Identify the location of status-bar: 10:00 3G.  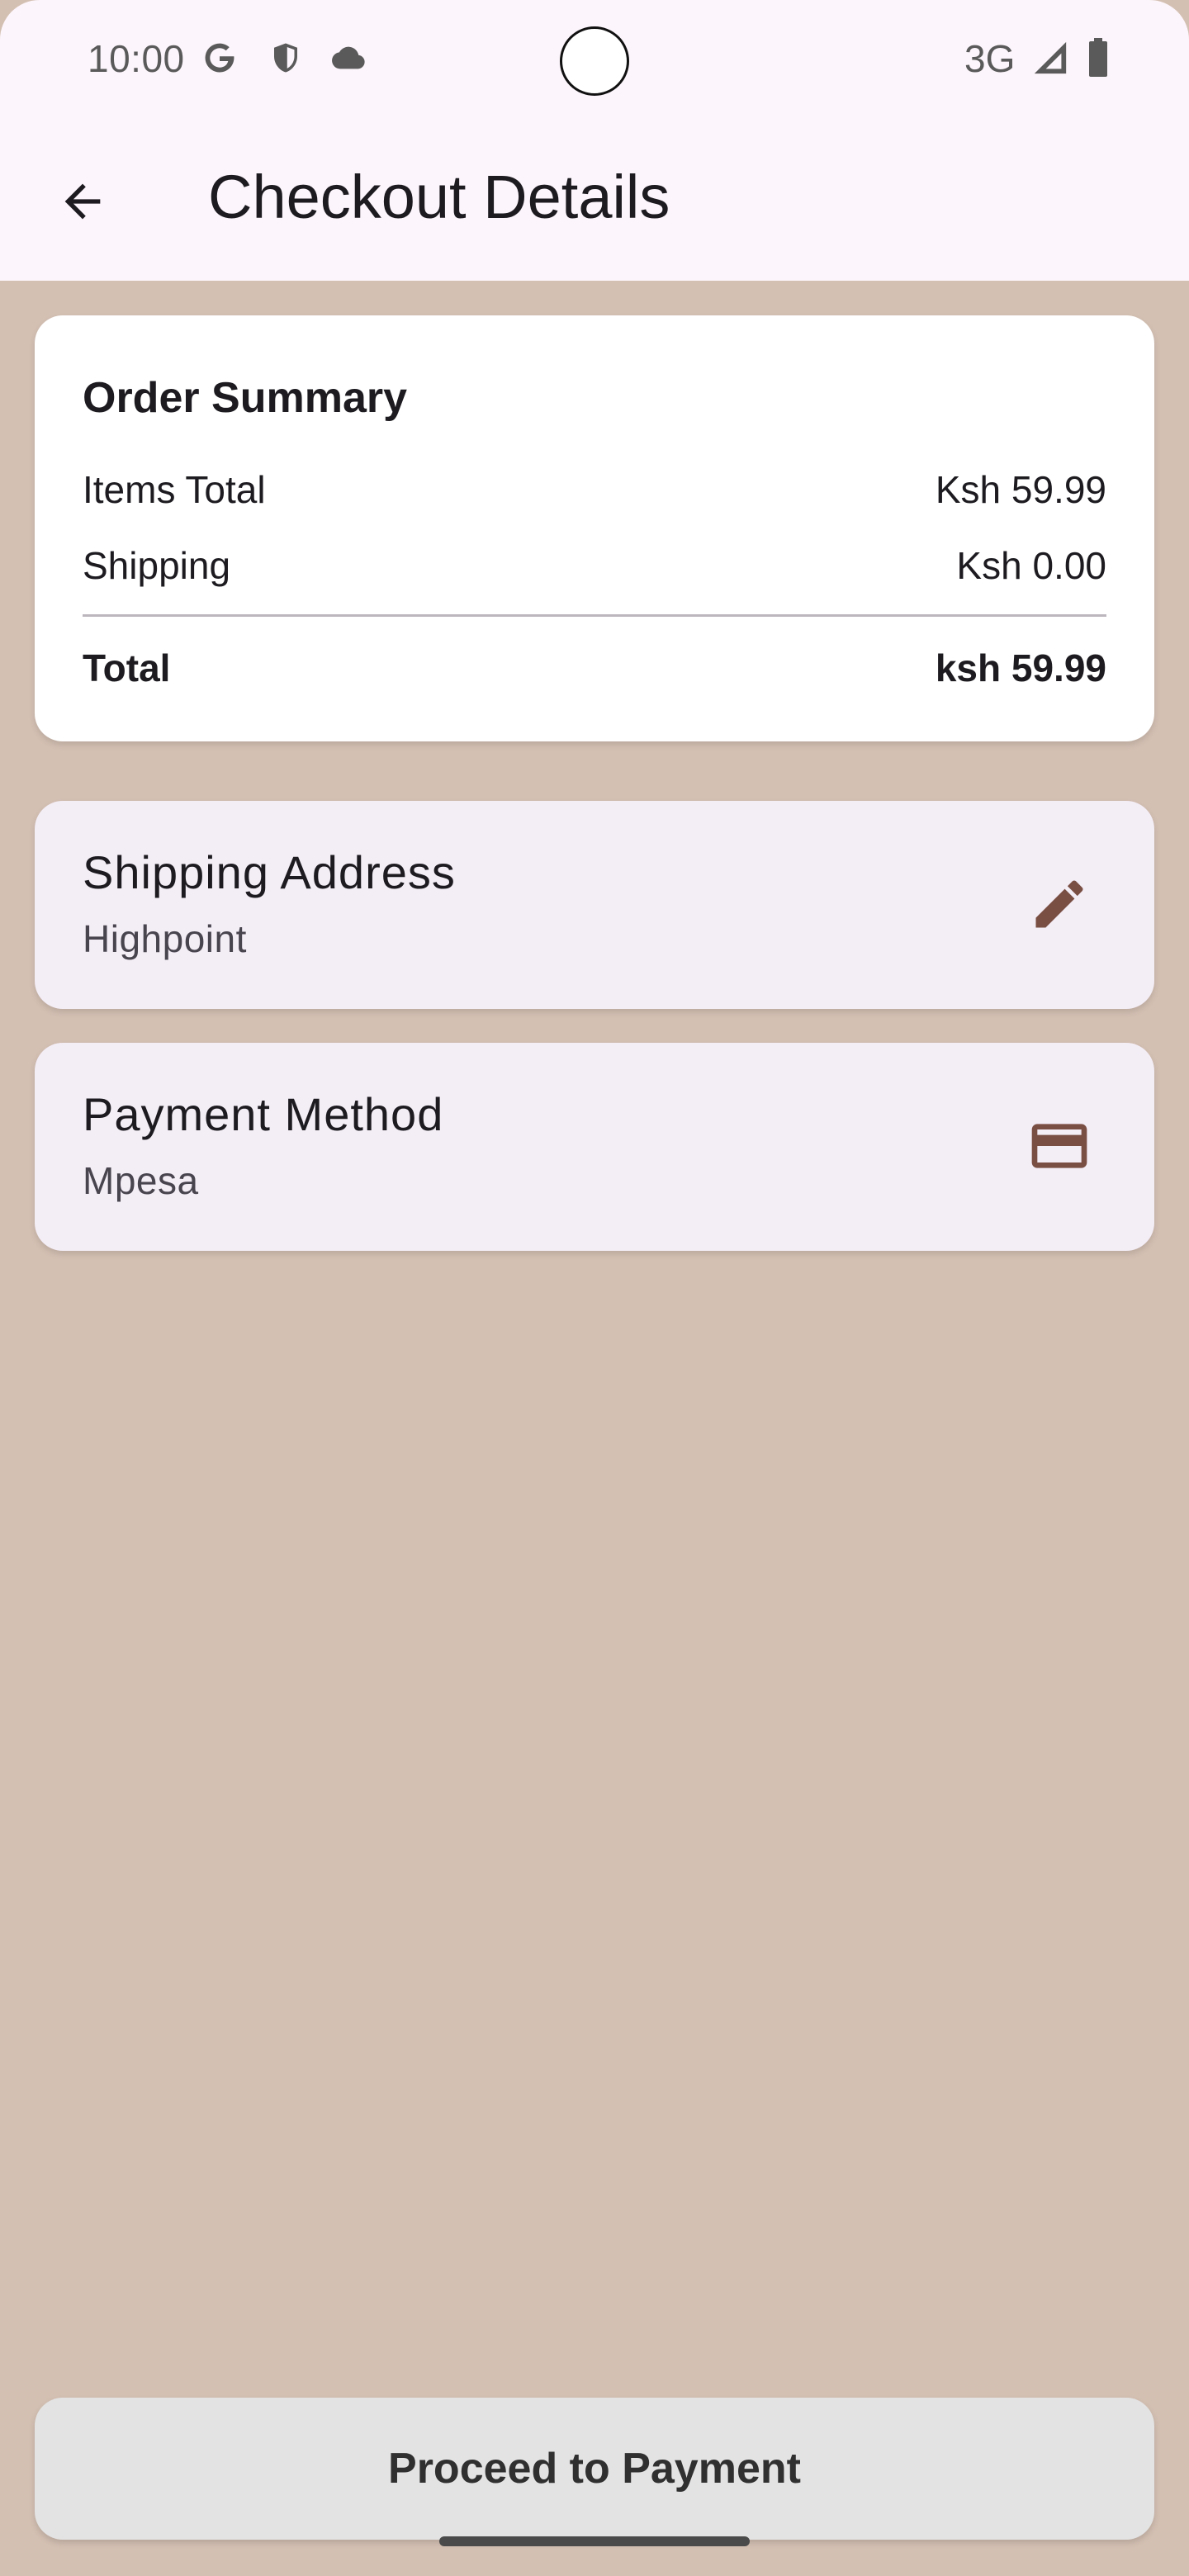
(594, 62).